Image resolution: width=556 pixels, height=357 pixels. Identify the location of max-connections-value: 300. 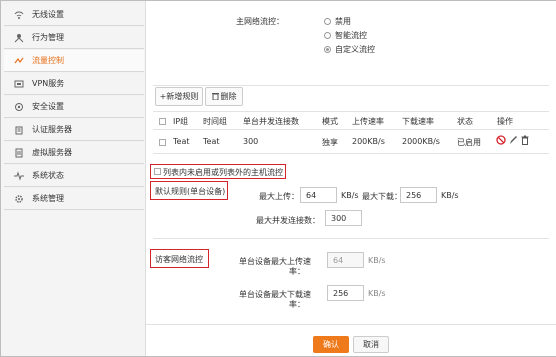
(339, 218).